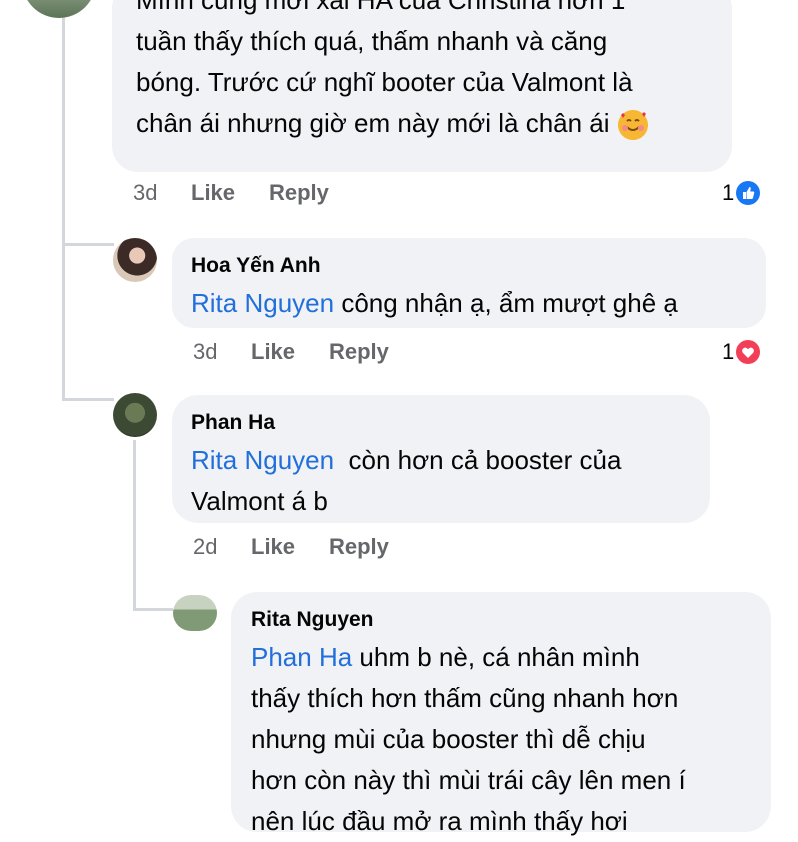 This screenshot has height=842, width=798. What do you see at coordinates (373, 123) in the screenshot?
I see `comment-text-line: chân ái nhưng giờ em này mới là chân ái` at bounding box center [373, 123].